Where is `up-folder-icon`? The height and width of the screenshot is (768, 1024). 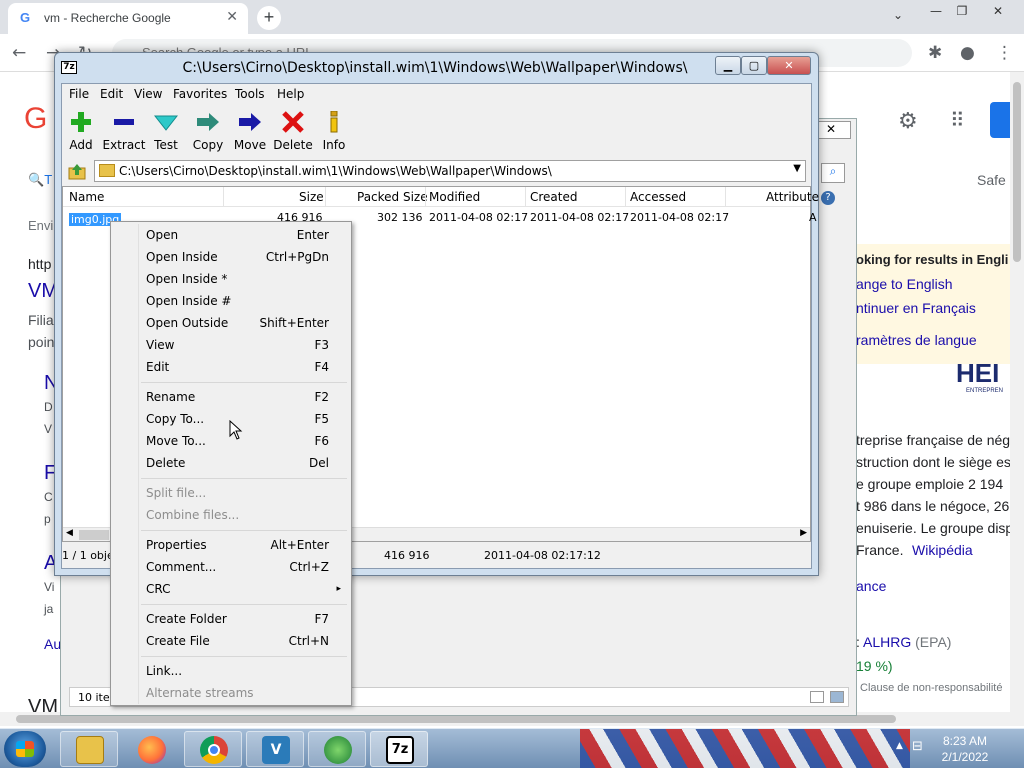
up-folder-icon is located at coordinates (77, 171).